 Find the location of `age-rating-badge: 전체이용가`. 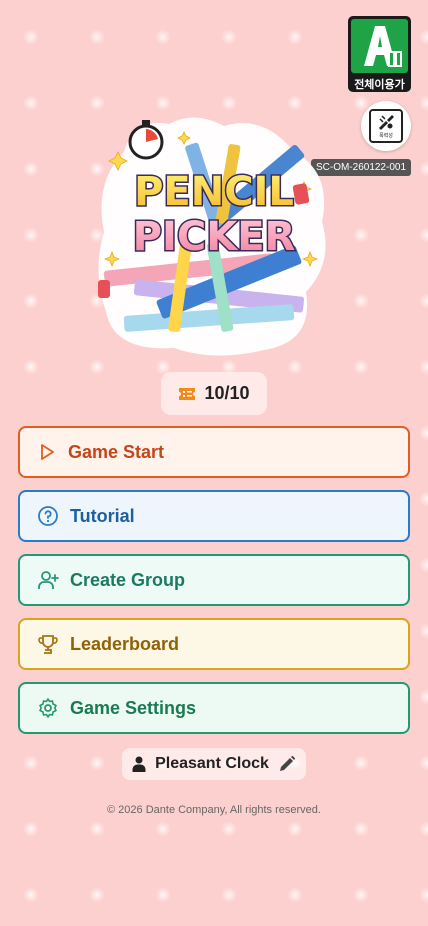

age-rating-badge: 전체이용가 is located at coordinates (379, 54).